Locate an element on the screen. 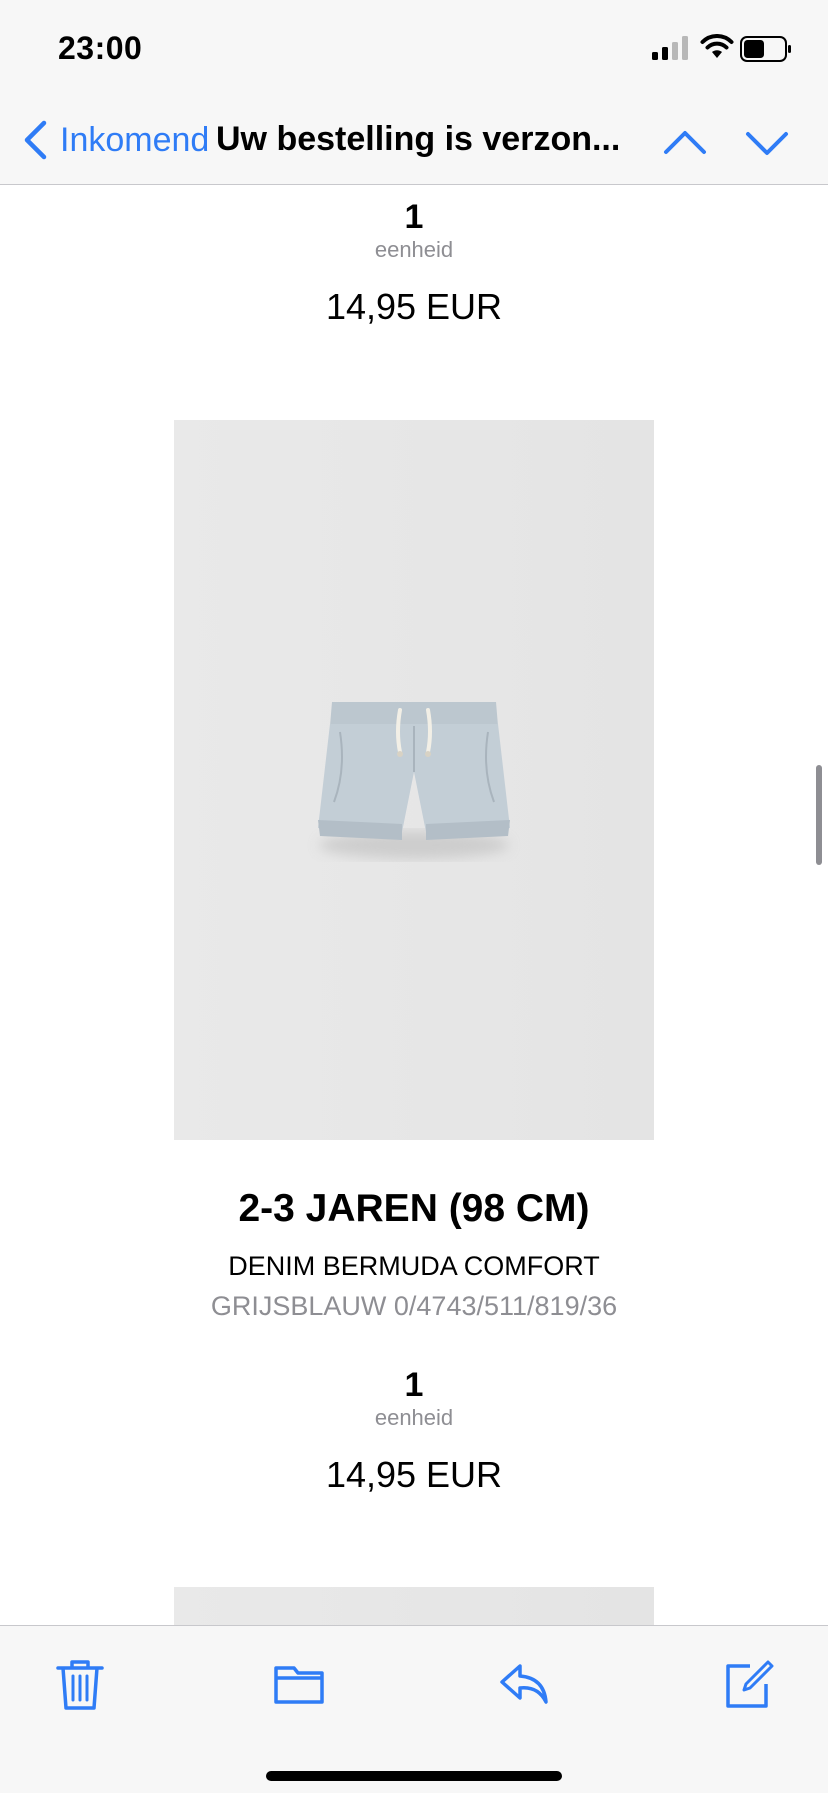 The width and height of the screenshot is (828, 1793). chevron-down-icon is located at coordinates (767, 142).